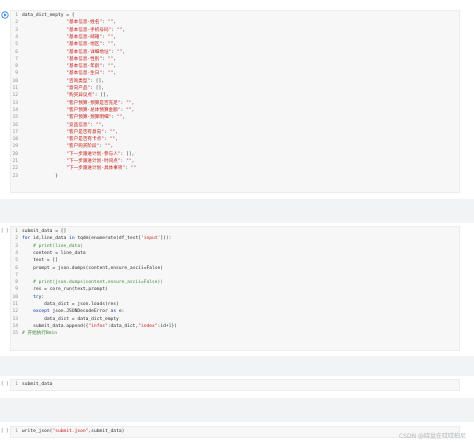  What do you see at coordinates (70, 304) in the screenshot?
I see `code-text: data_dict = json.loads(res)` at bounding box center [70, 304].